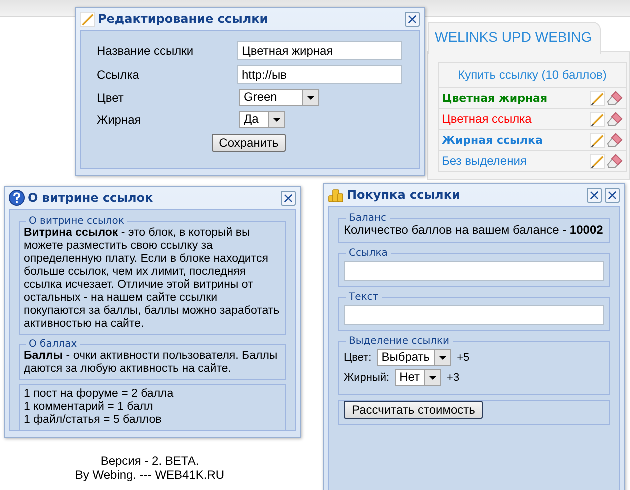 This screenshot has width=630, height=490. Describe the element at coordinates (368, 253) in the screenshot. I see `section-legend: Ссылка` at that location.